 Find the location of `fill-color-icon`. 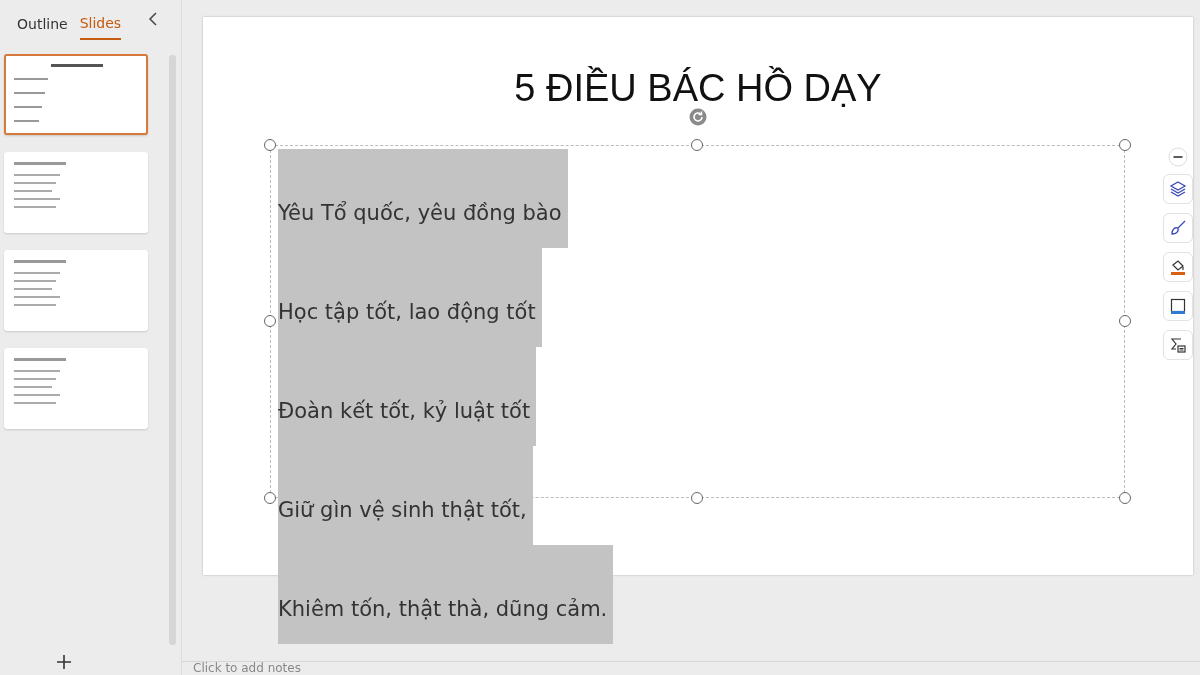

fill-color-icon is located at coordinates (1178, 267).